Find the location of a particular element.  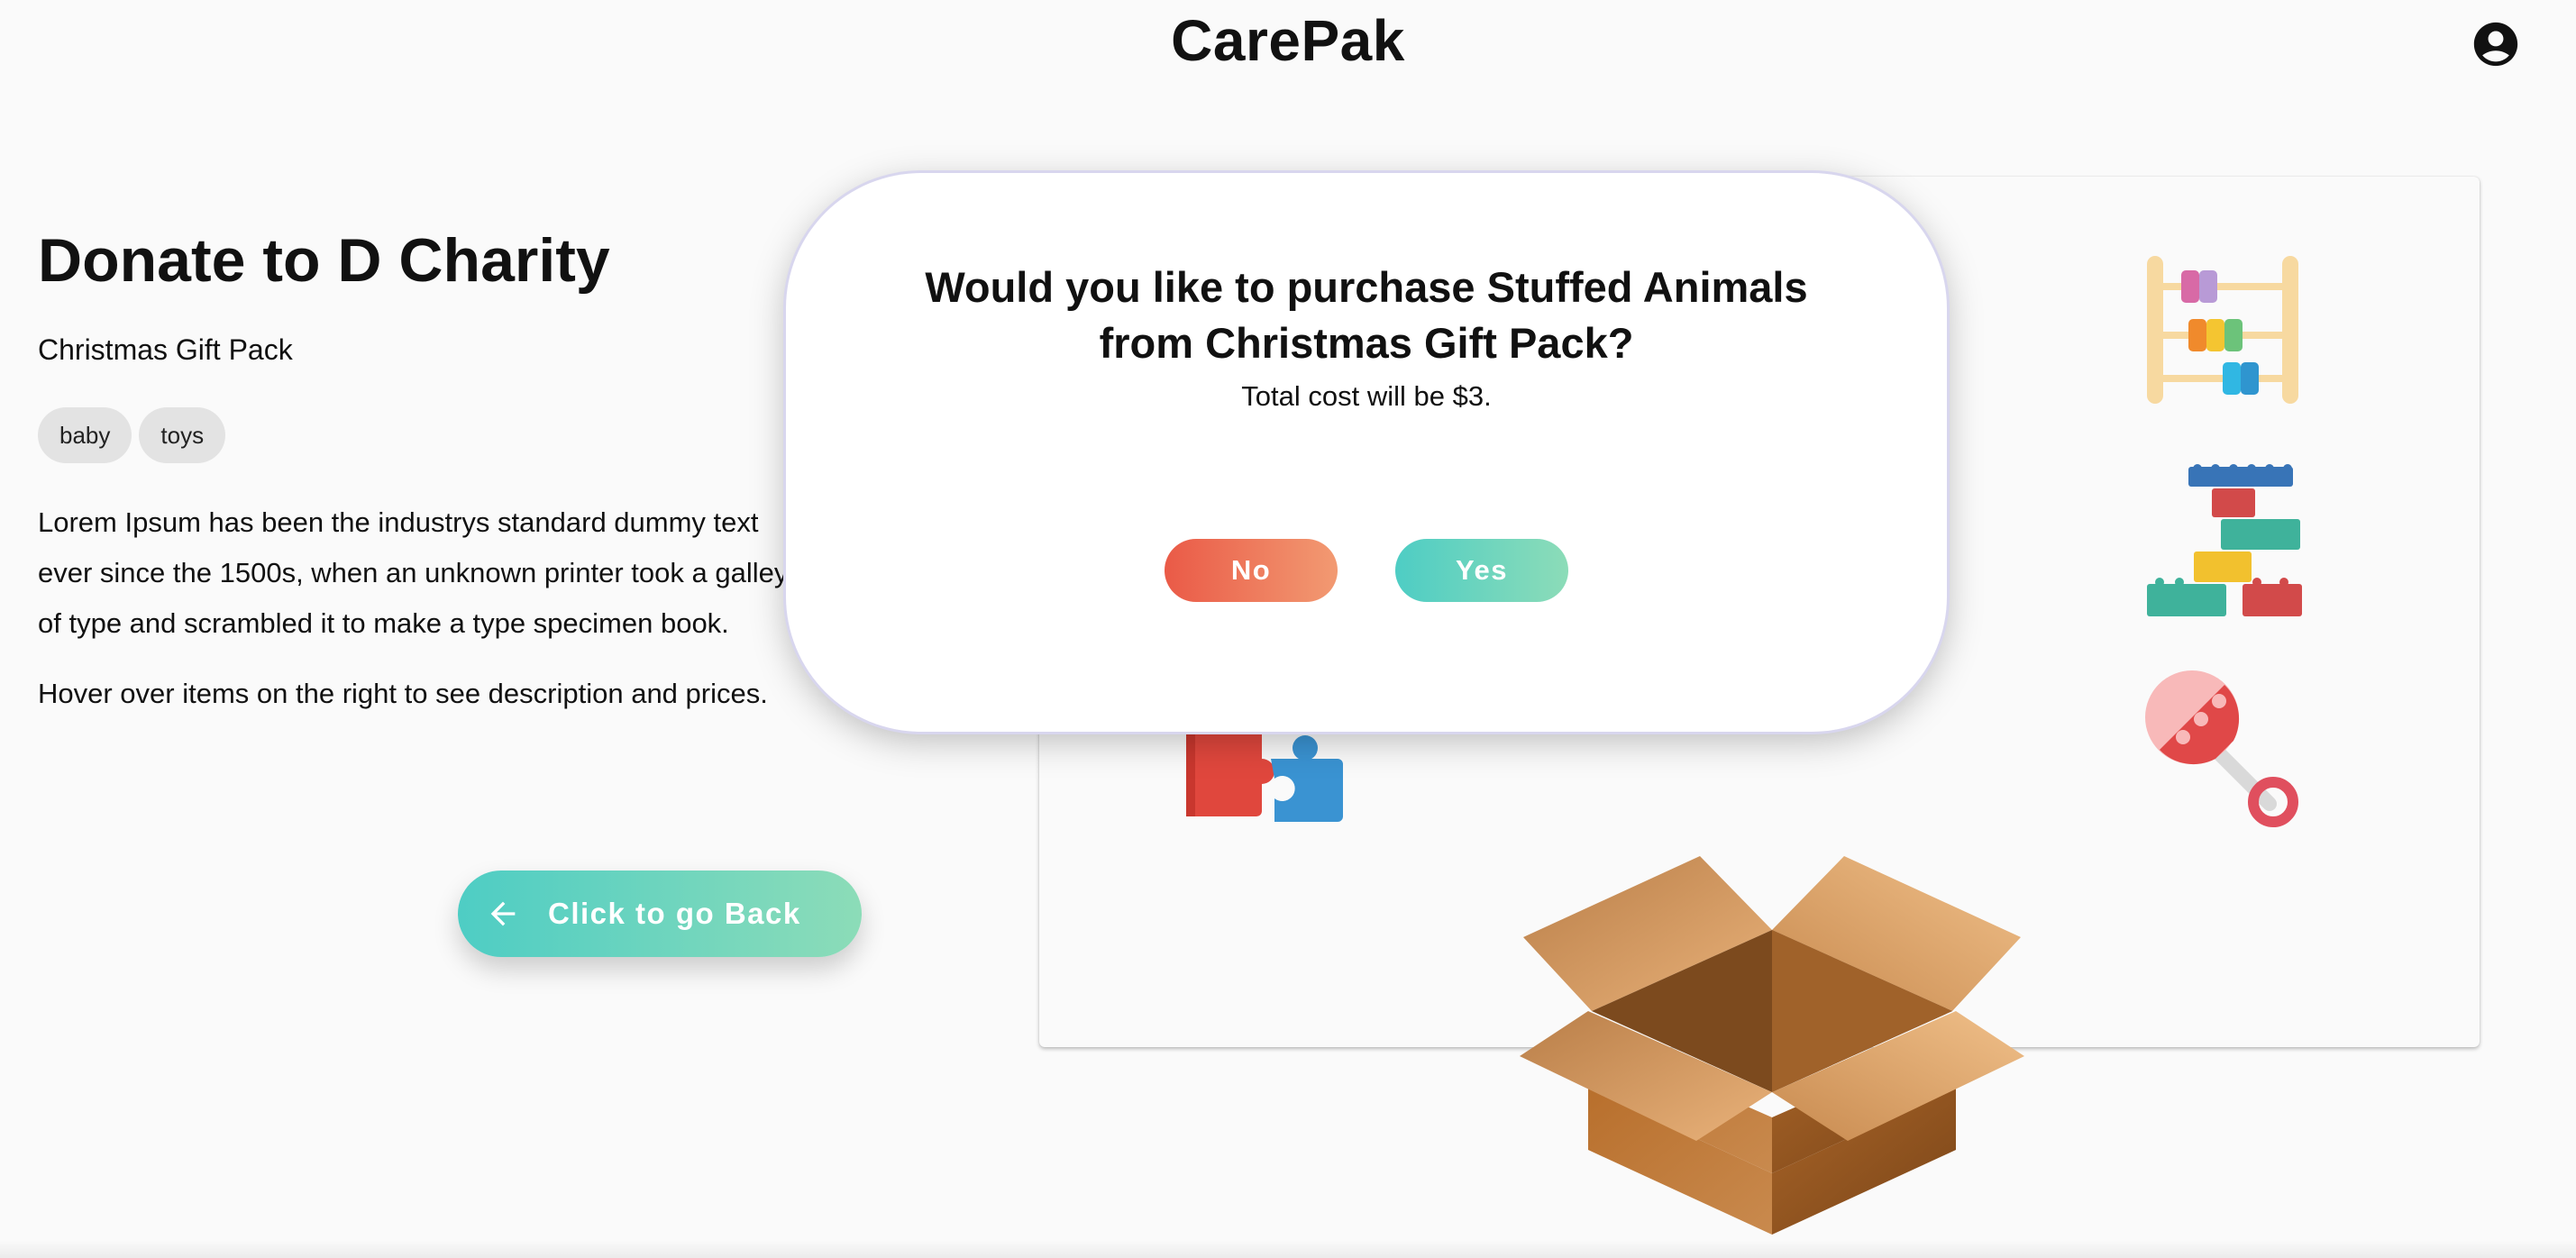

go-back-label: Click to go Back is located at coordinates (674, 913).